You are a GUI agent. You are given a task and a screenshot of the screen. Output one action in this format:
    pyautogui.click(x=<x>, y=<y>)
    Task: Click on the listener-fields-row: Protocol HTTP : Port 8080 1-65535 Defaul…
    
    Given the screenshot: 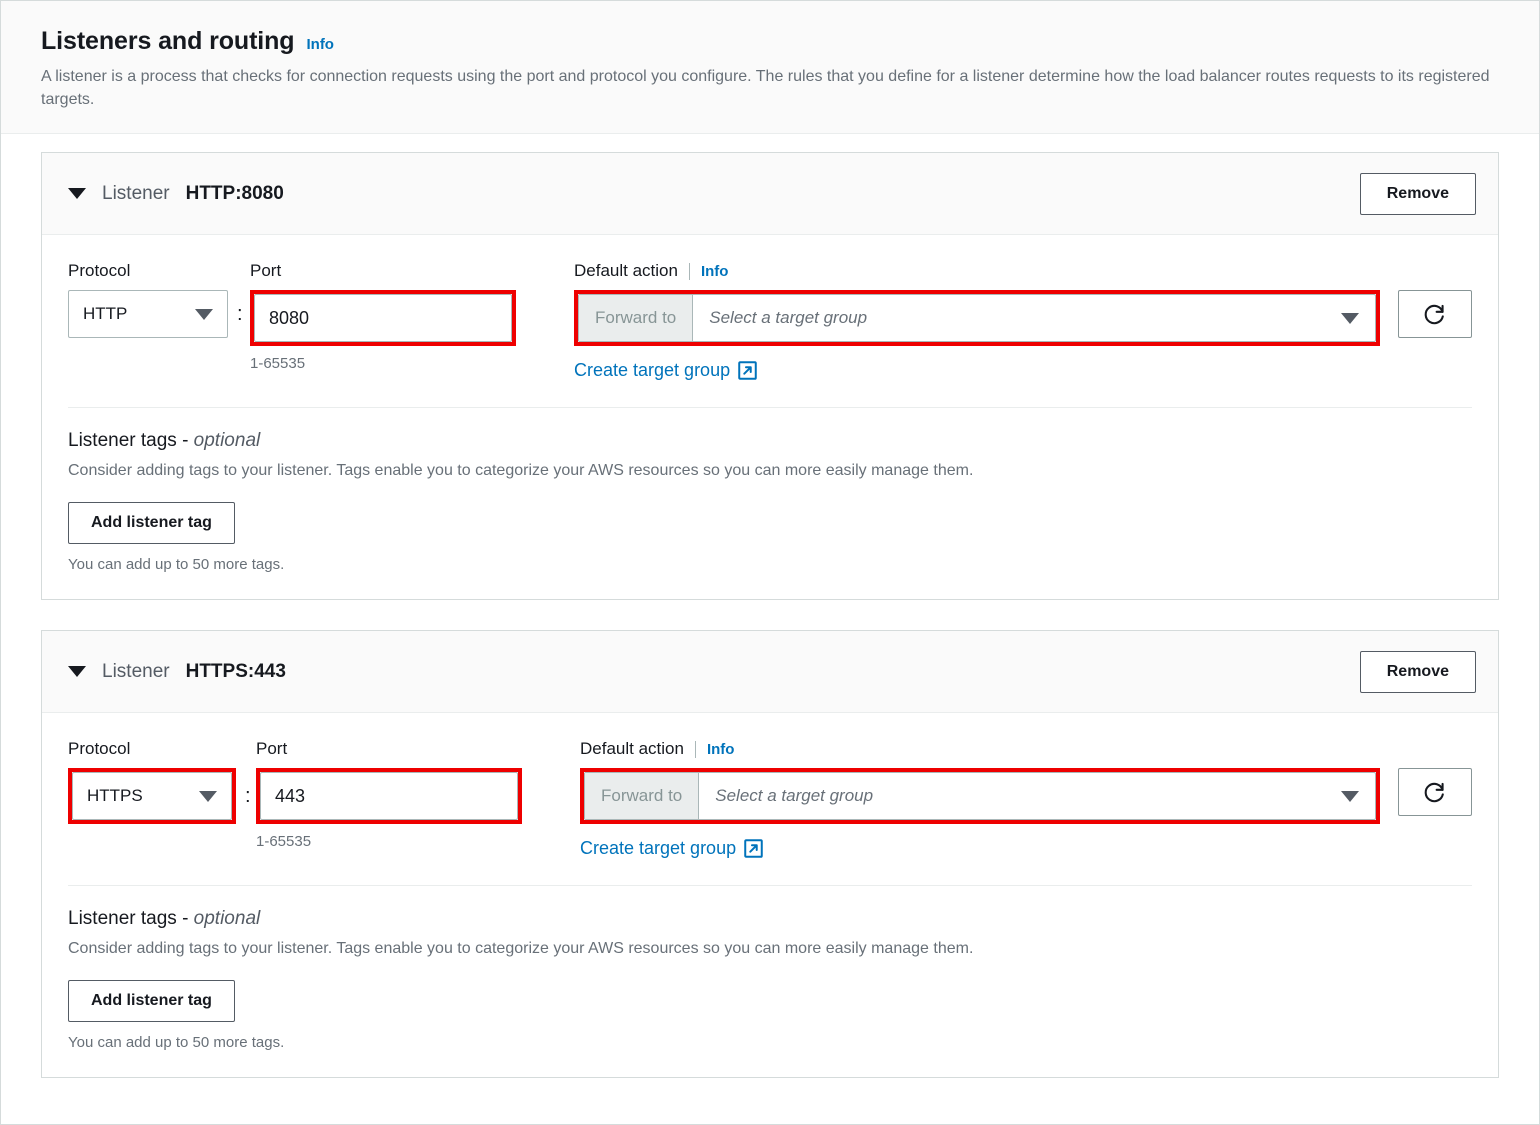 What is the action you would take?
    pyautogui.click(x=770, y=321)
    